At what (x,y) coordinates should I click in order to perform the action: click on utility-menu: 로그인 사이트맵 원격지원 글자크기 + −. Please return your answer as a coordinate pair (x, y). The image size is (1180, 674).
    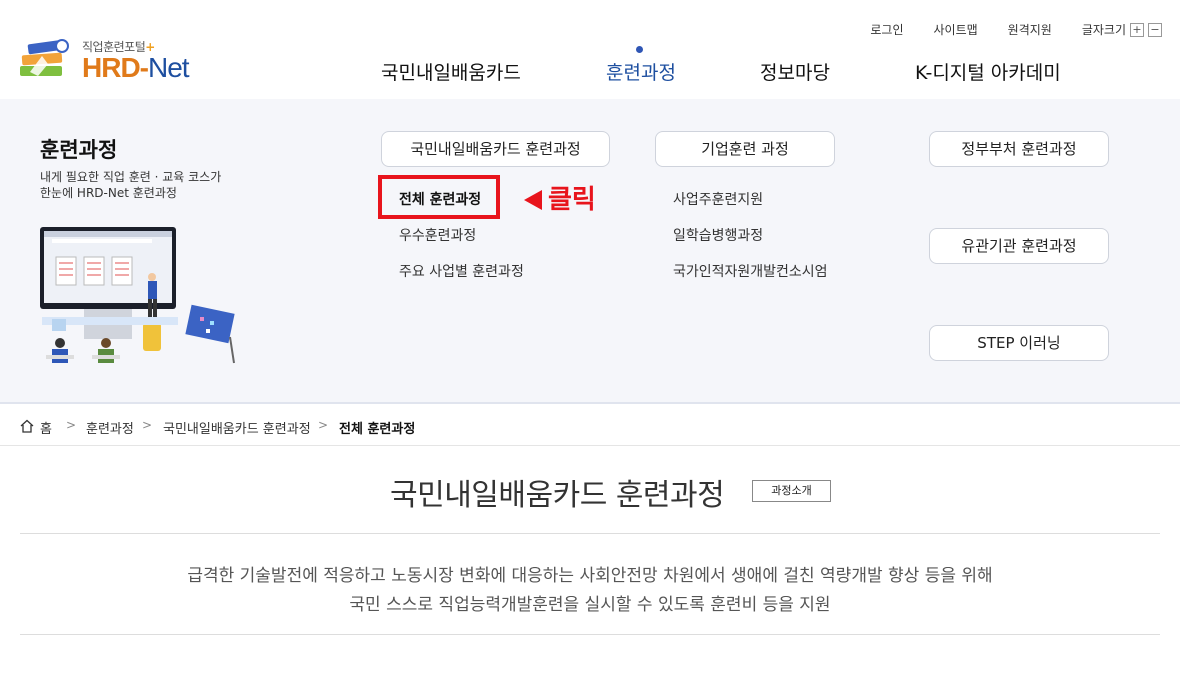
    Looking at the image, I should click on (1001, 29).